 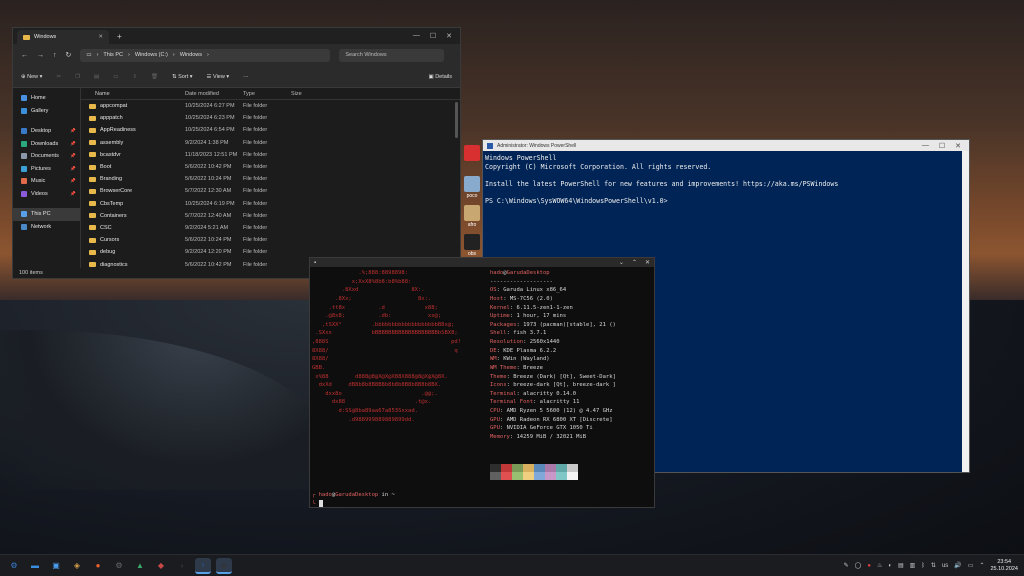 I want to click on display-icon: ▭, so click(x=971, y=565).